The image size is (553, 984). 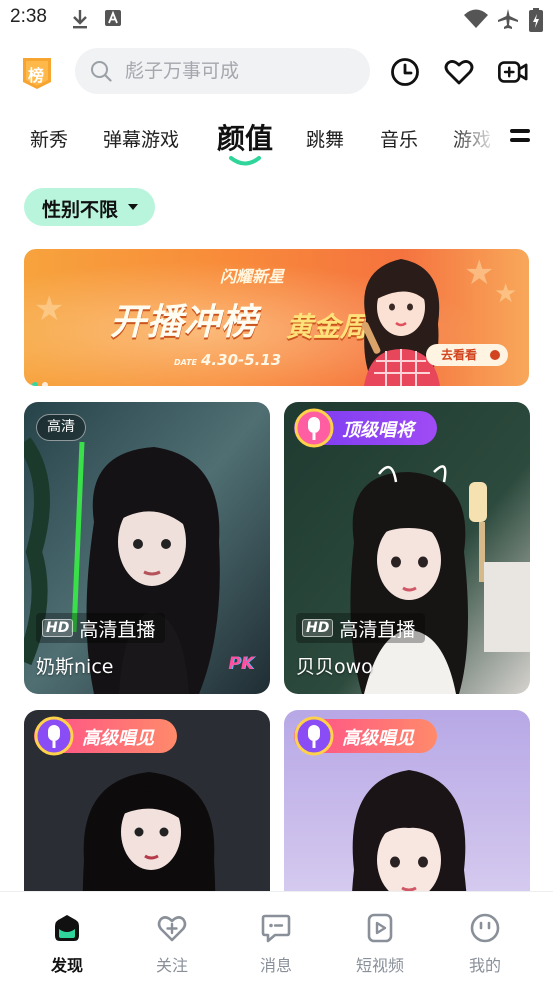 What do you see at coordinates (476, 18) in the screenshot?
I see `wifi-icon` at bounding box center [476, 18].